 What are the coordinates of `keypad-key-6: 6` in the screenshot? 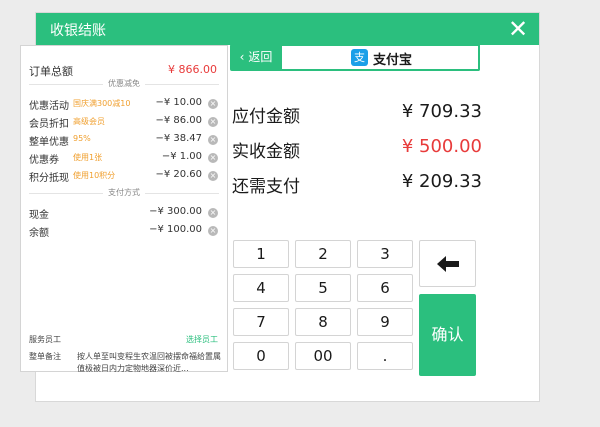 It's located at (385, 288).